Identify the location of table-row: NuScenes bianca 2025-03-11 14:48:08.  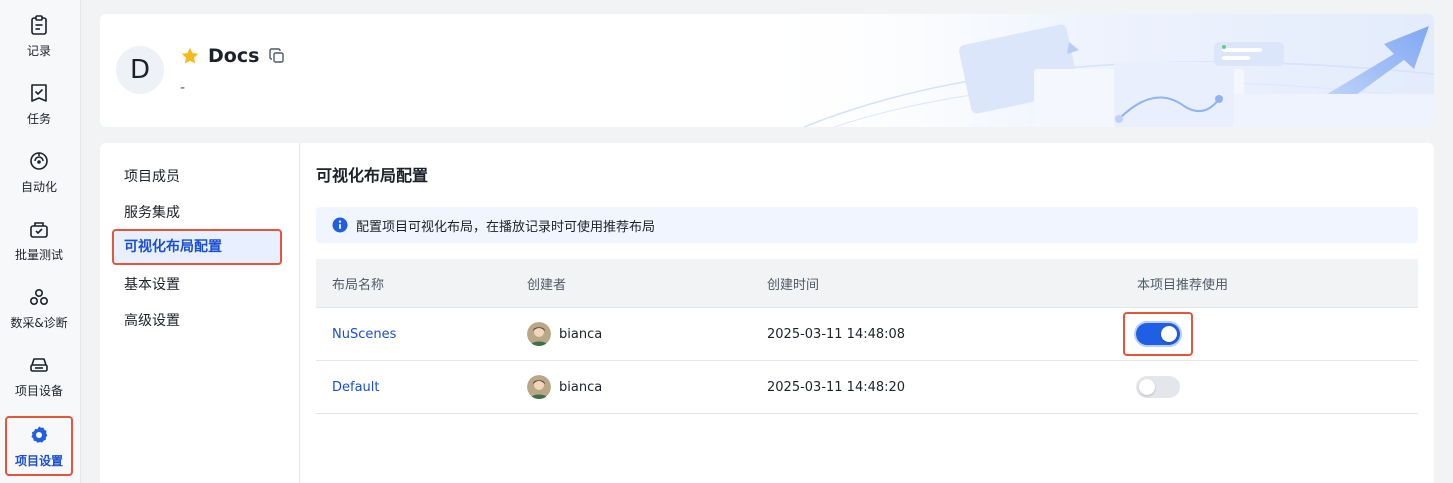
(867, 334).